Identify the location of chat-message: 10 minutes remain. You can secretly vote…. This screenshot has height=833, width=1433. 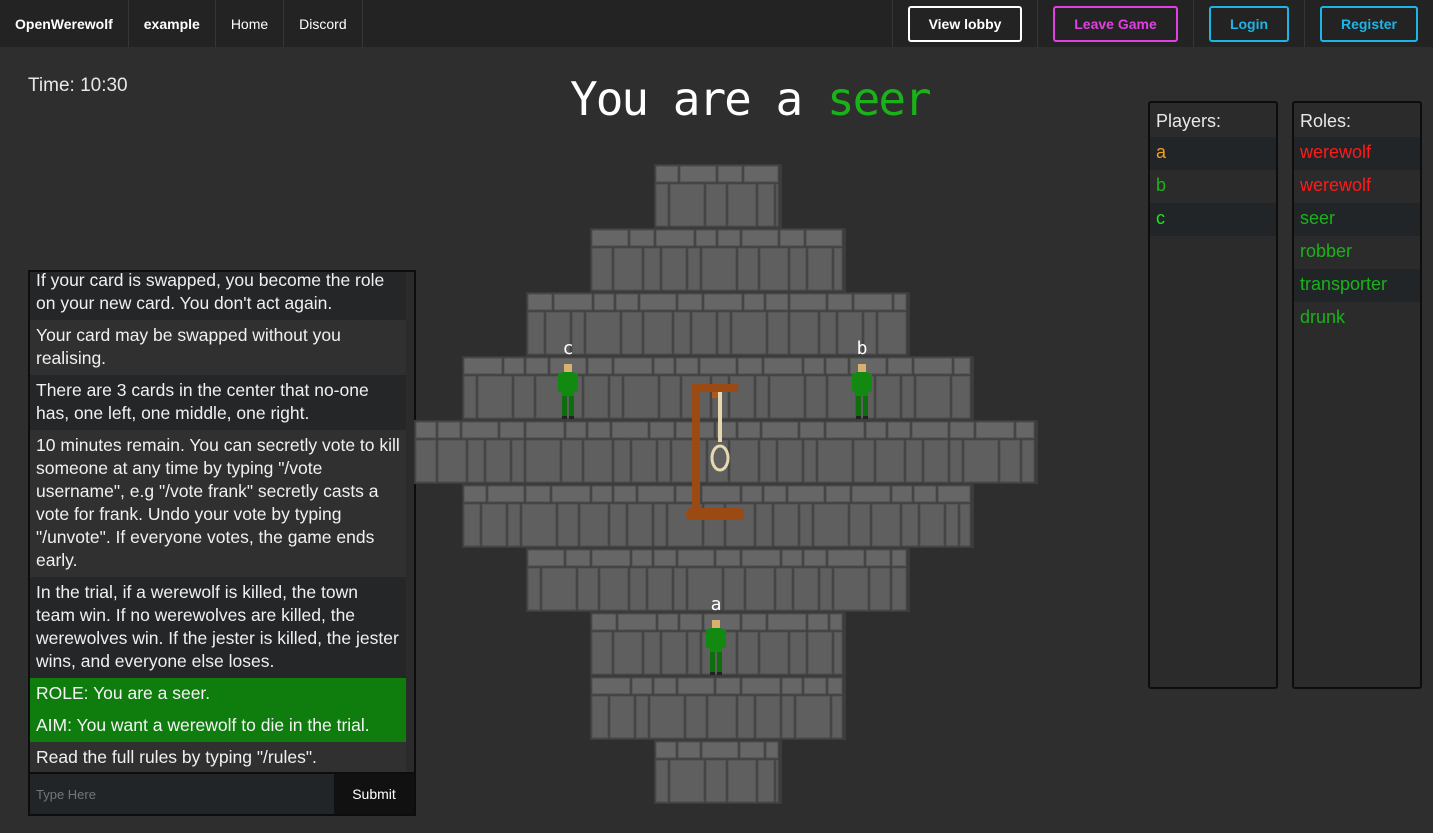
(218, 503).